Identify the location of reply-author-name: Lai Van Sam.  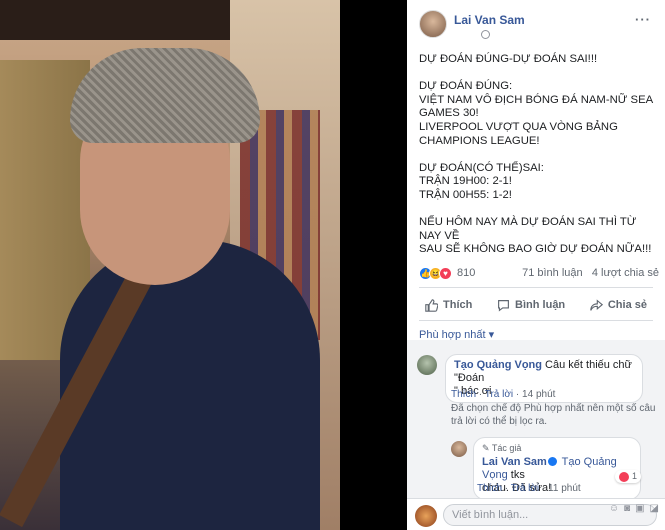
(514, 462).